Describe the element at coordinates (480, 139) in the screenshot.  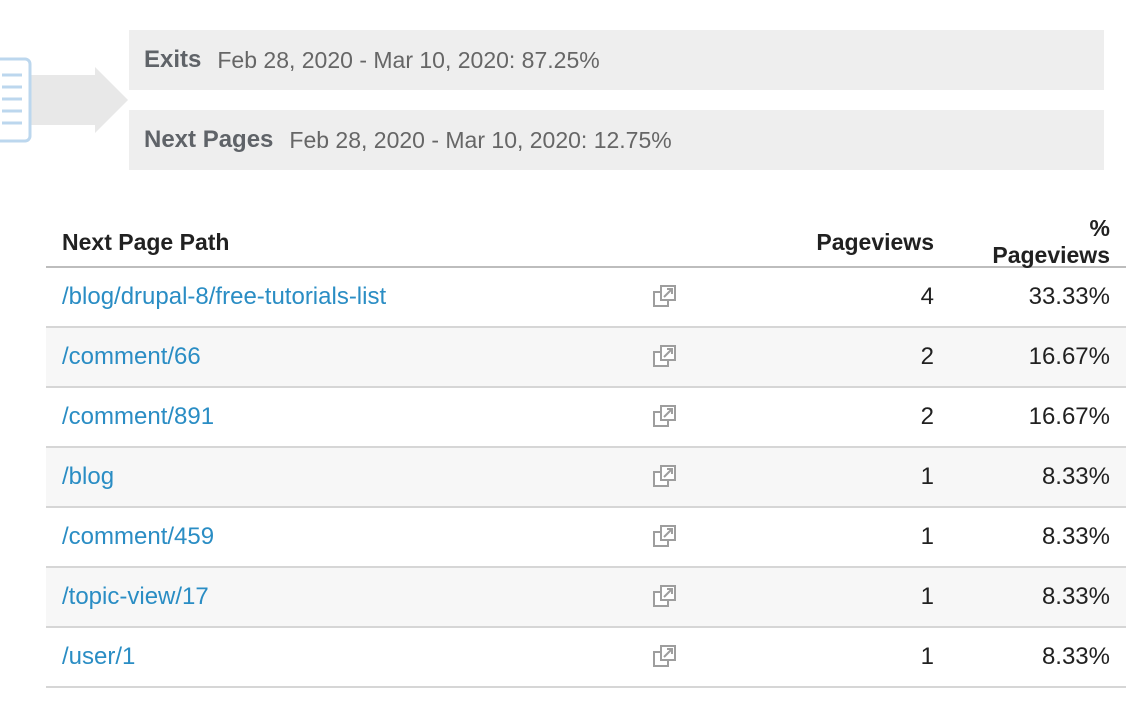
I see `next-pages-value: Feb 28, 2020 - Mar 10, 2020: 12.75%` at that location.